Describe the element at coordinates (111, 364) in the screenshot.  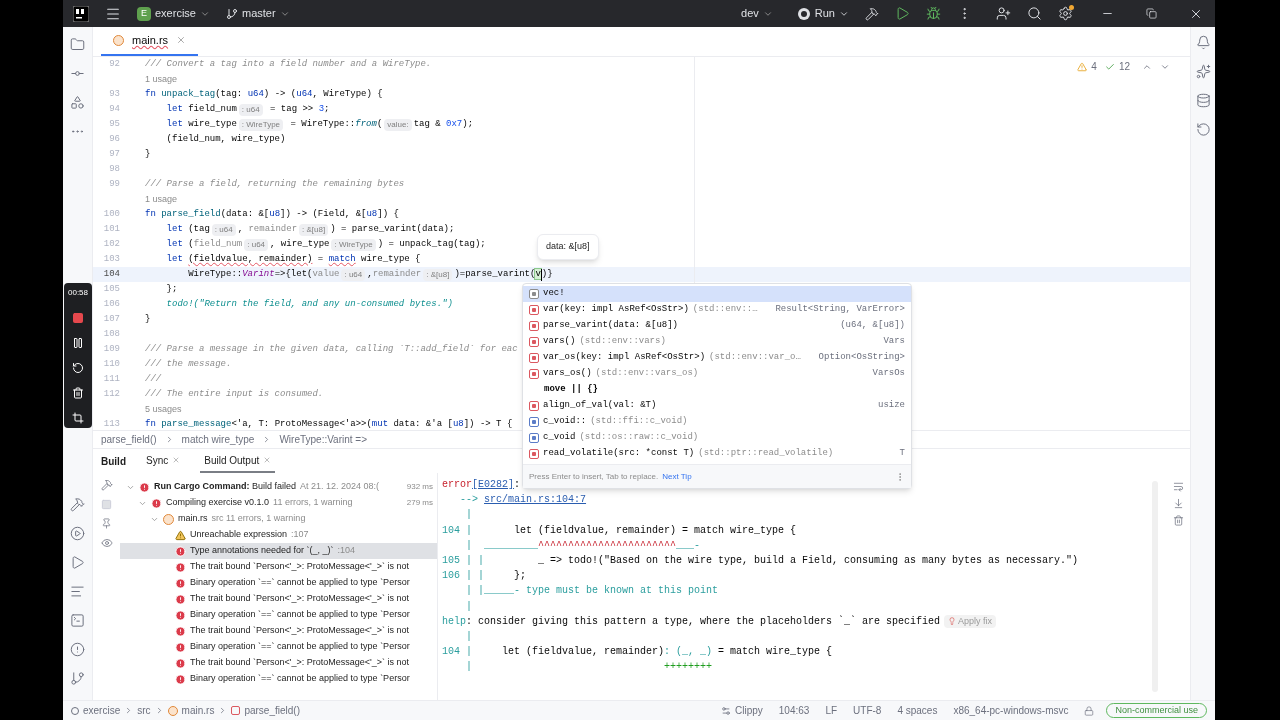
I see `line-number: 110` at that location.